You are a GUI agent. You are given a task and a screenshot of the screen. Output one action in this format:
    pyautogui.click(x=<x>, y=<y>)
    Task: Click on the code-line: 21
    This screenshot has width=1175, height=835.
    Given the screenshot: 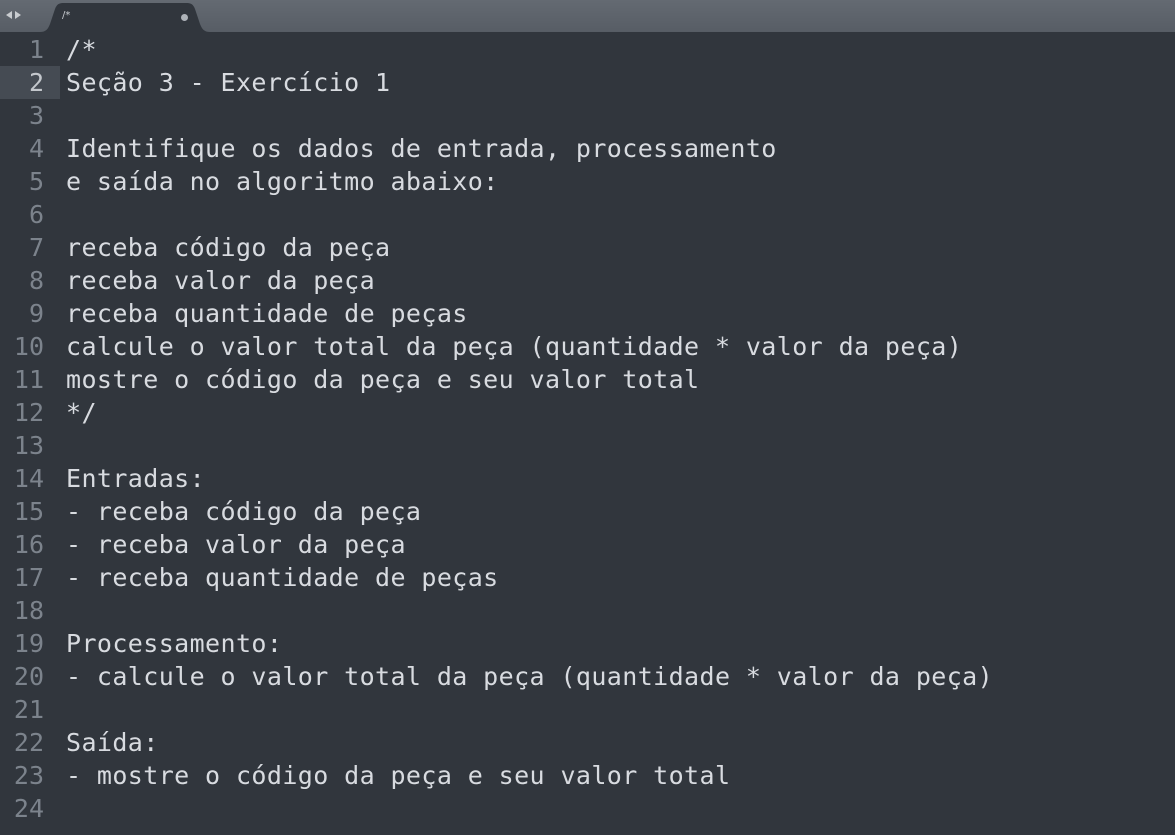 What is the action you would take?
    pyautogui.click(x=587, y=709)
    